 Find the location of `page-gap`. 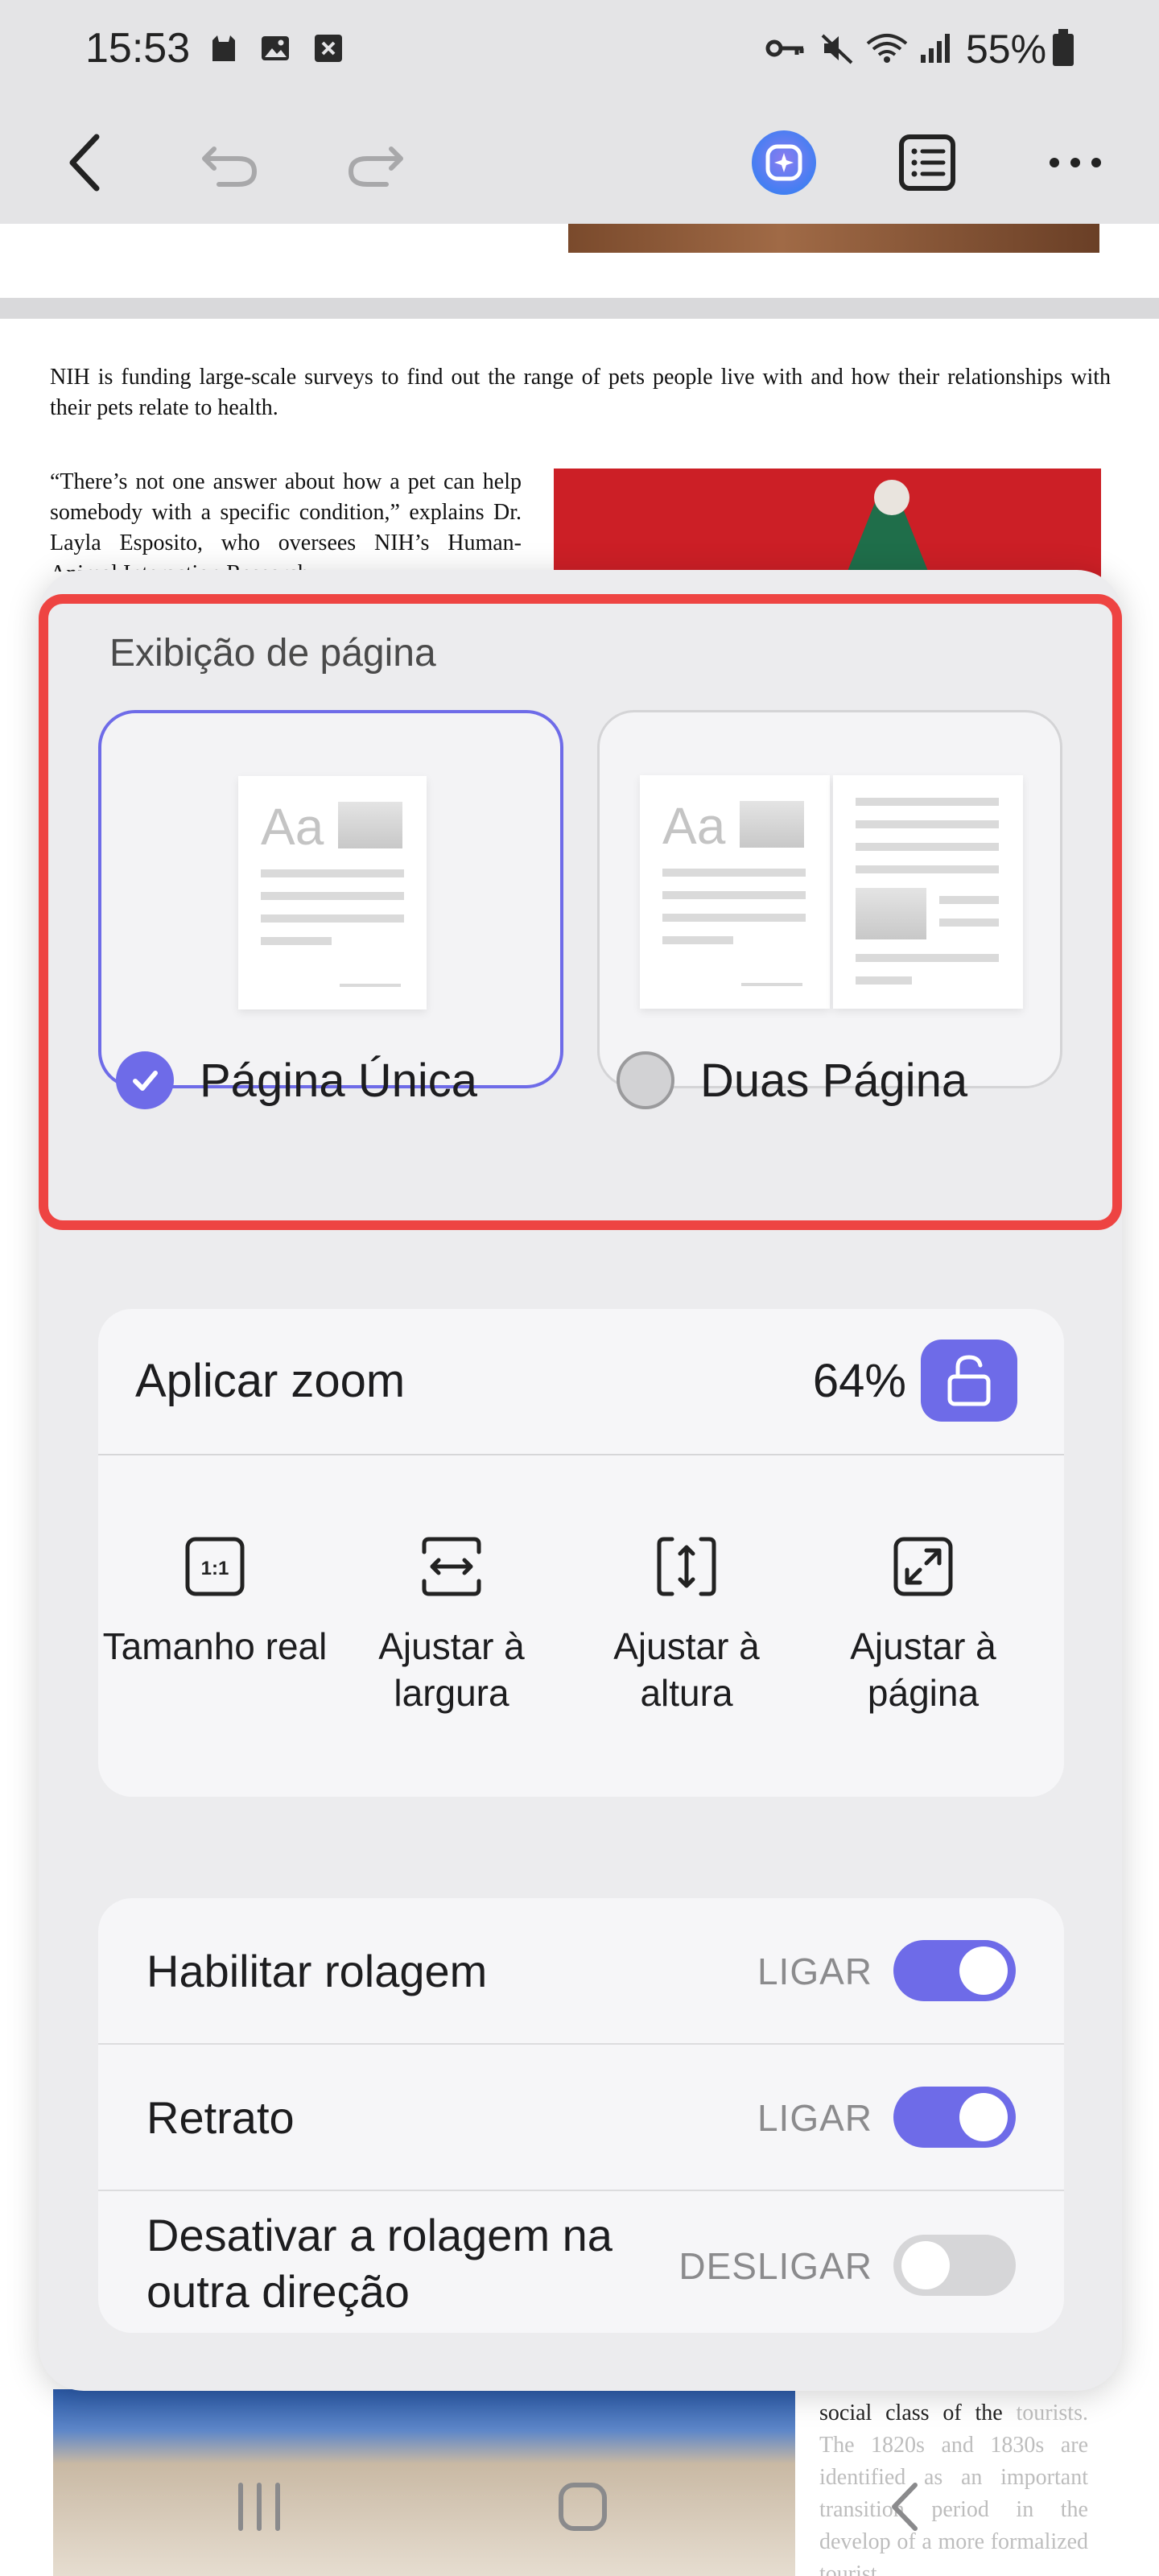

page-gap is located at coordinates (579, 308).